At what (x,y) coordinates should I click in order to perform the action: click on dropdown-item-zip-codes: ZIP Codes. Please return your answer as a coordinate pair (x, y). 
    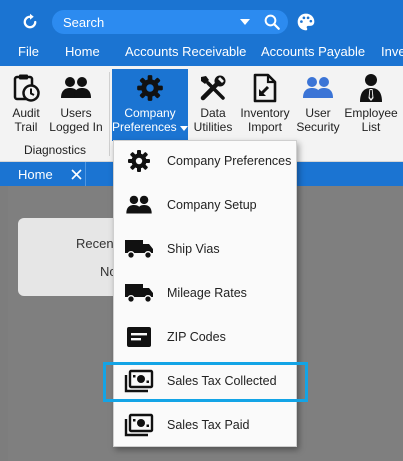
    Looking at the image, I should click on (205, 337).